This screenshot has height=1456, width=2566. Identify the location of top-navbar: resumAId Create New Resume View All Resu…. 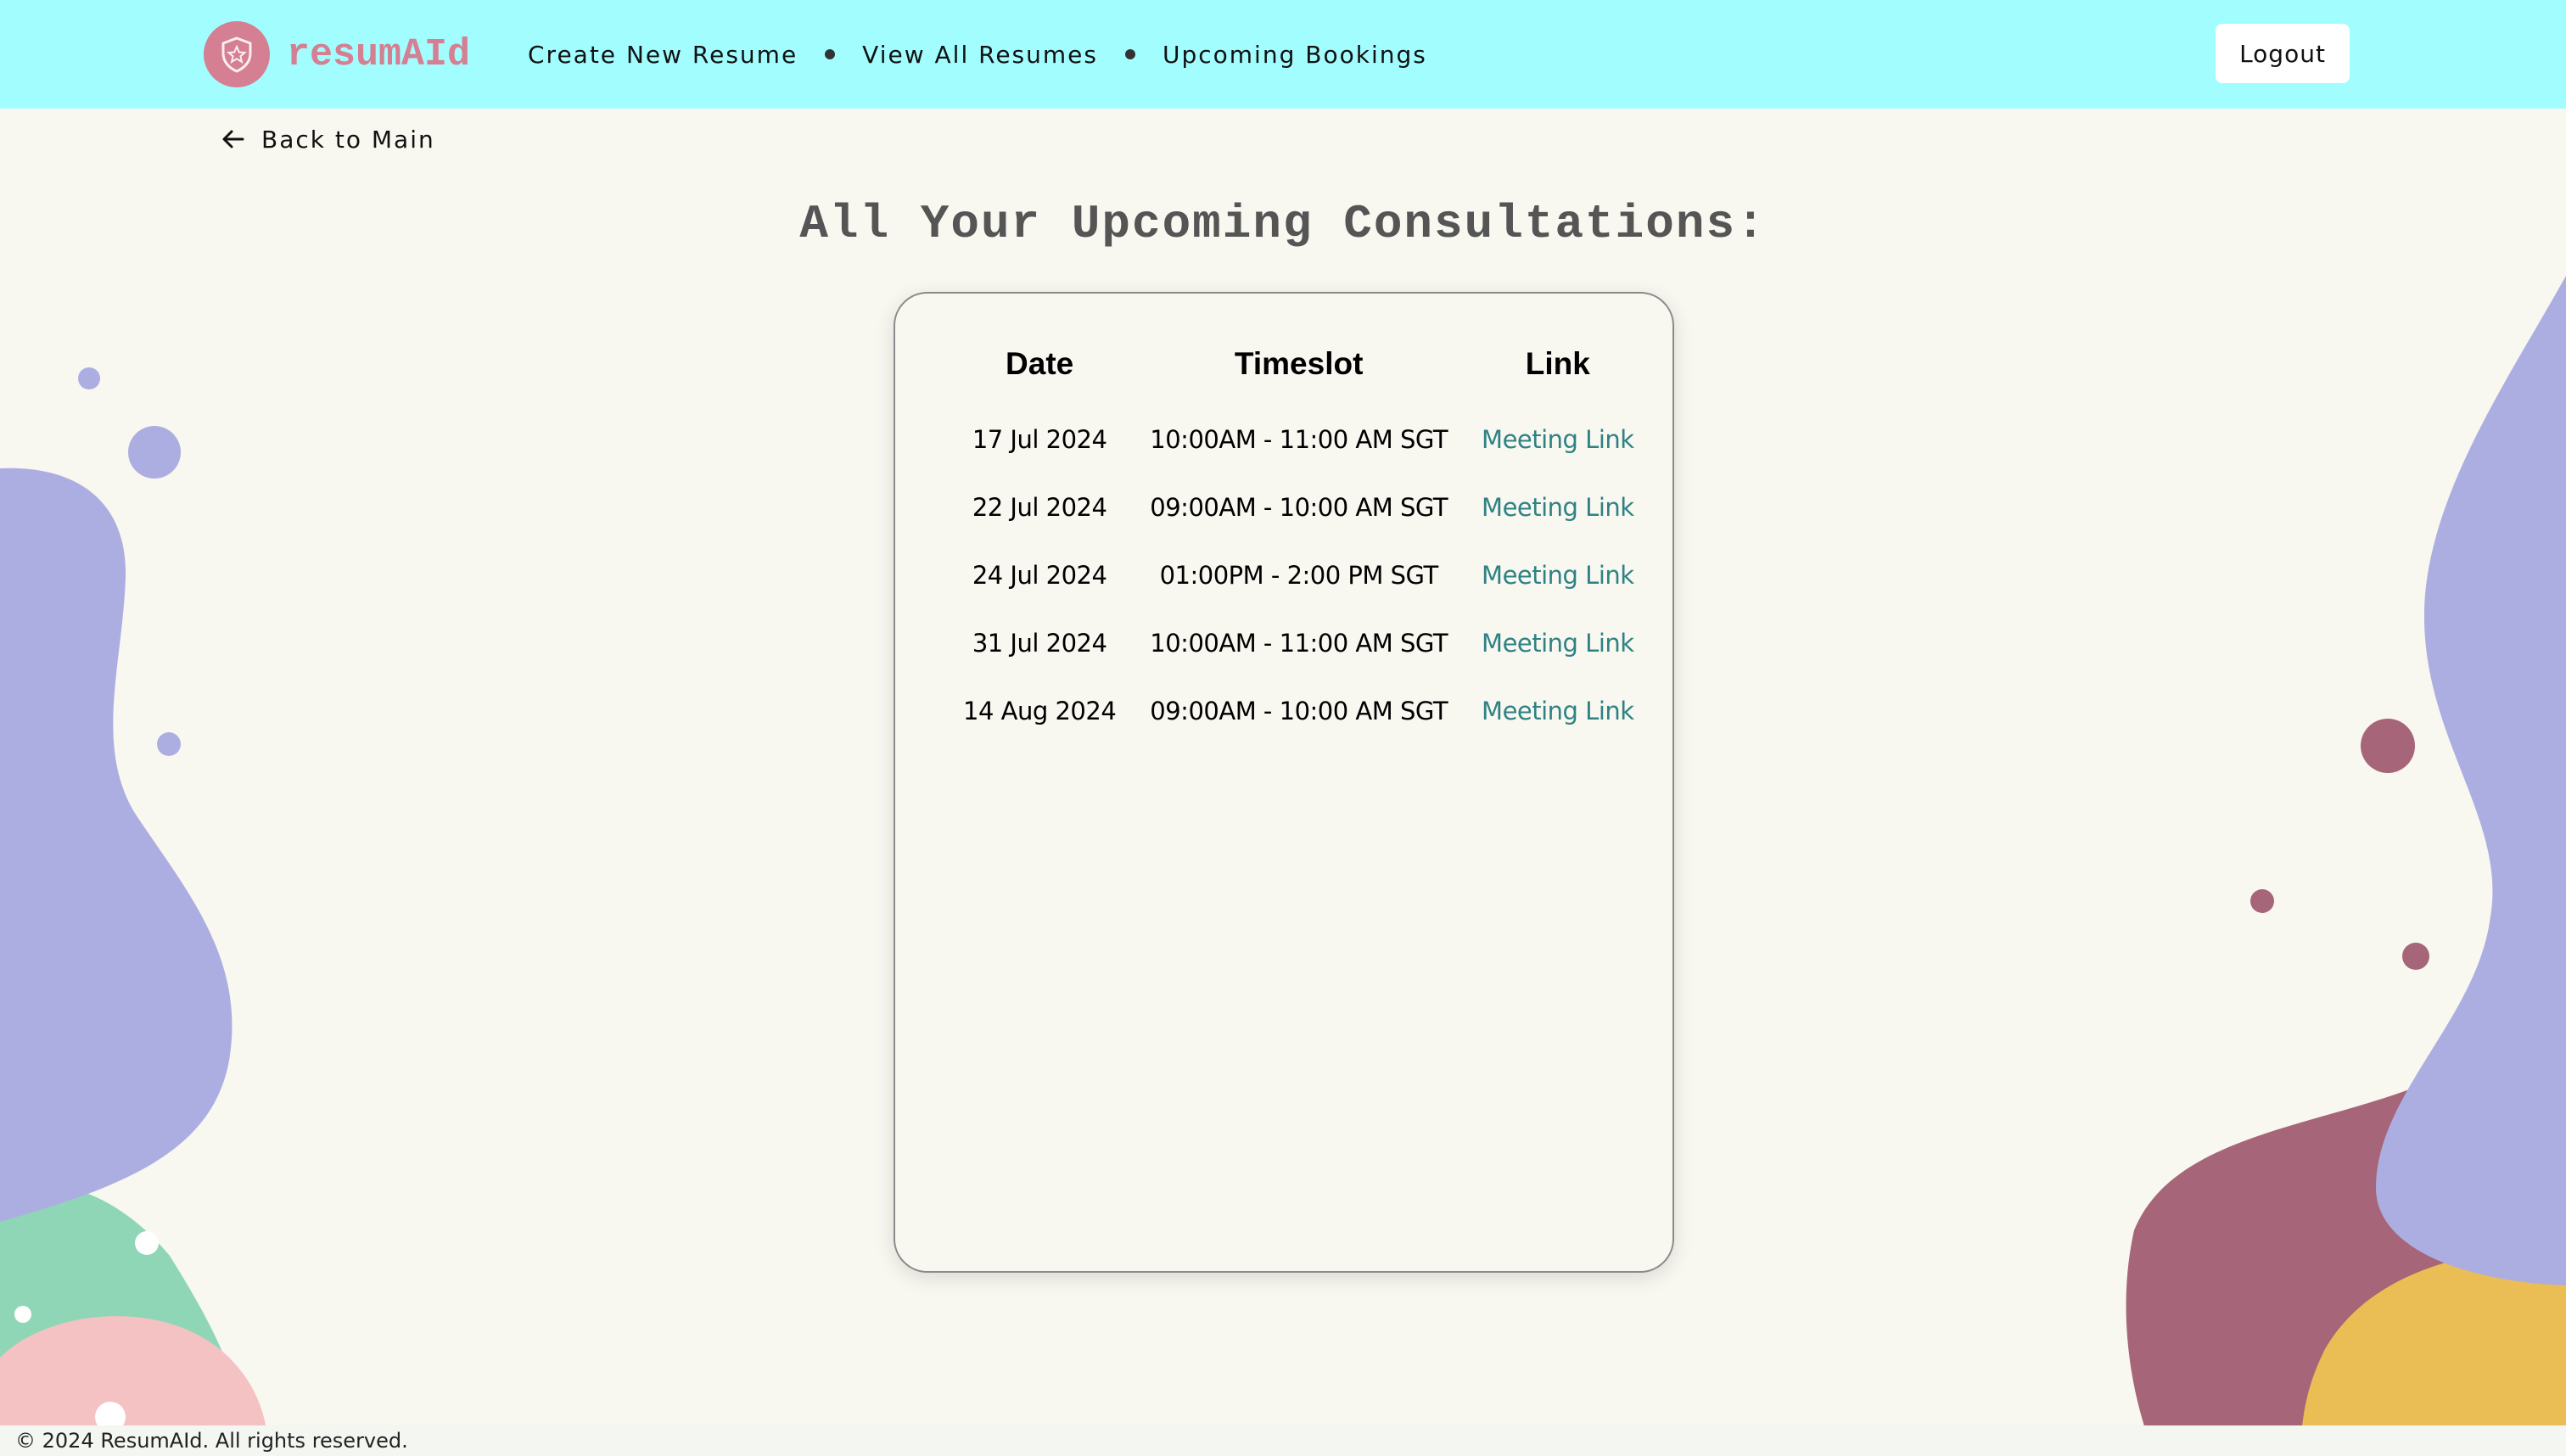
(1283, 55).